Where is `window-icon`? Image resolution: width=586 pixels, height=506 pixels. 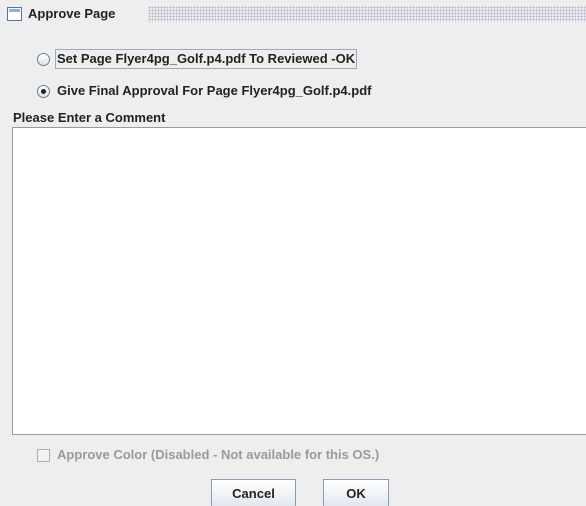
window-icon is located at coordinates (14, 14).